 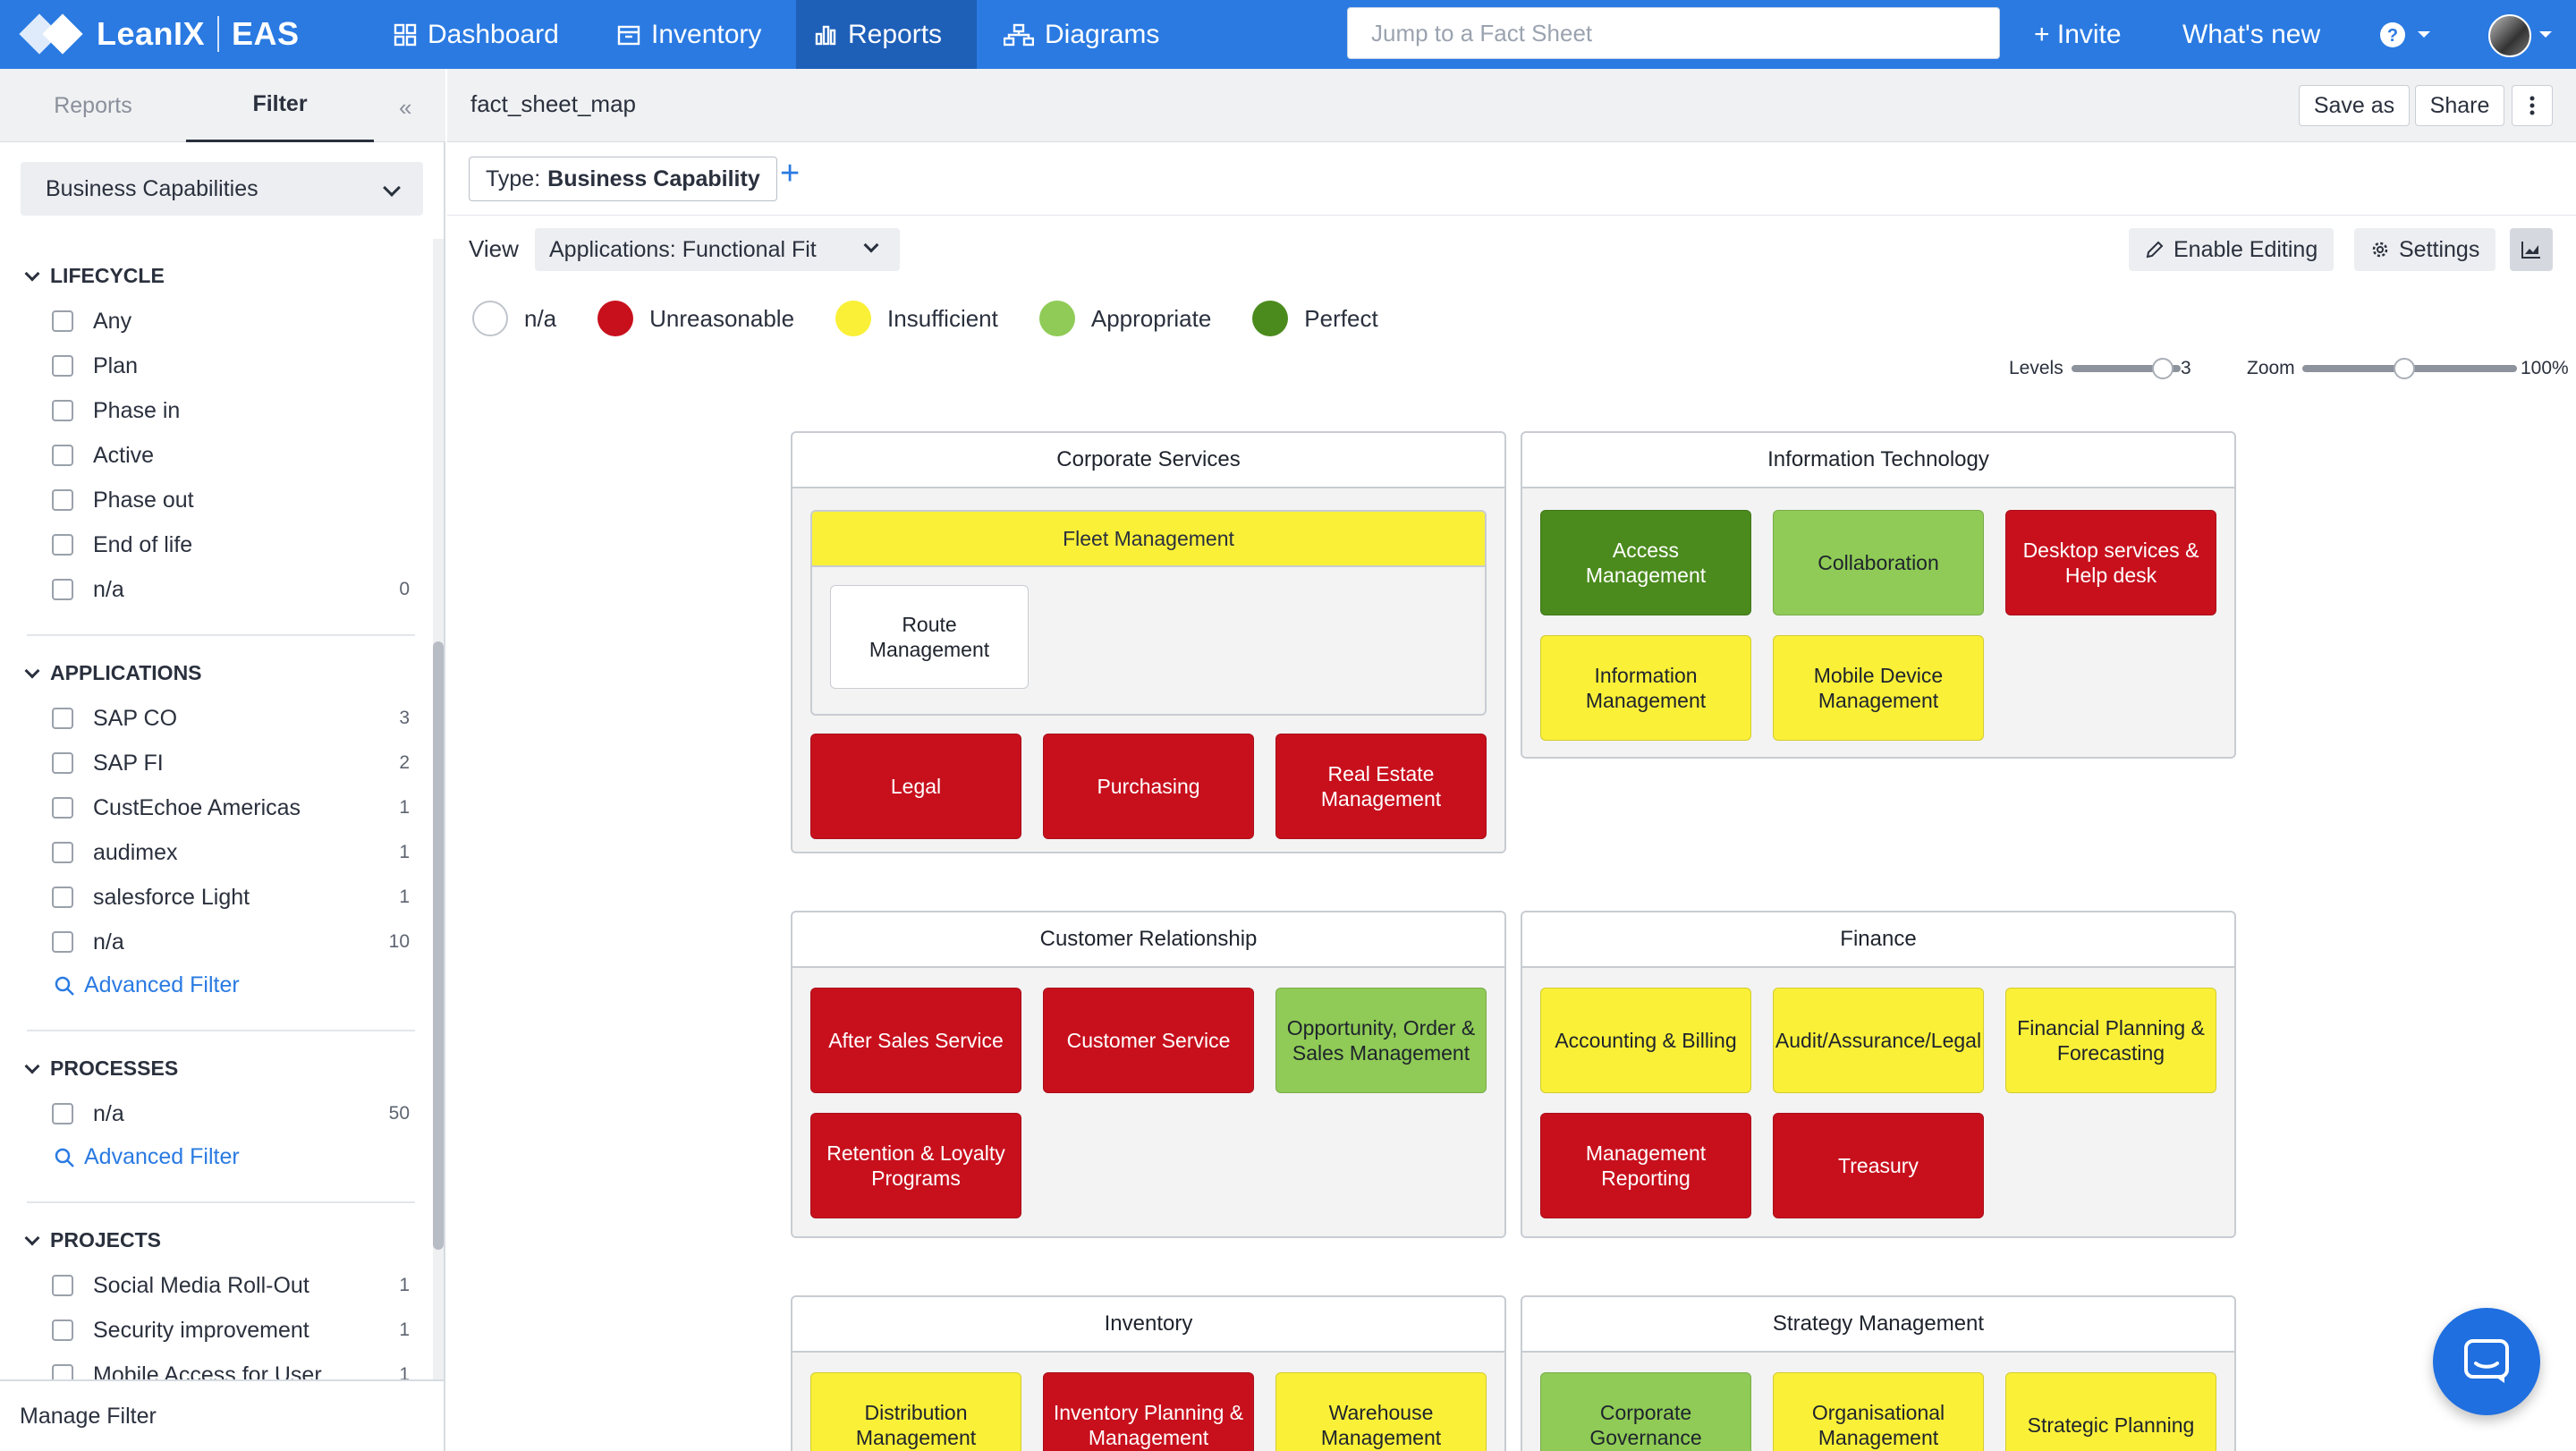 I want to click on processes-group-header: PROCESSES, so click(x=101, y=1068).